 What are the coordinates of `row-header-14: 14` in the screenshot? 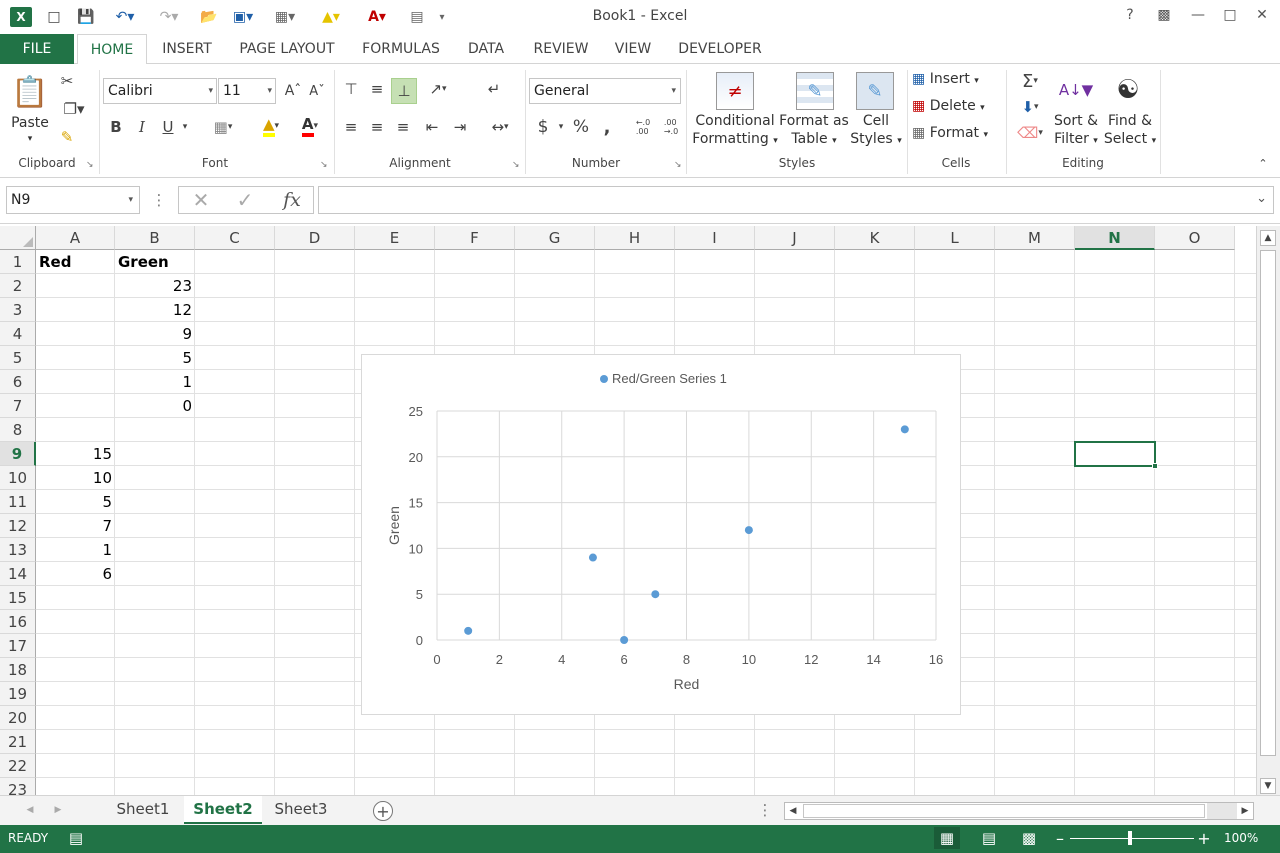 It's located at (18, 574).